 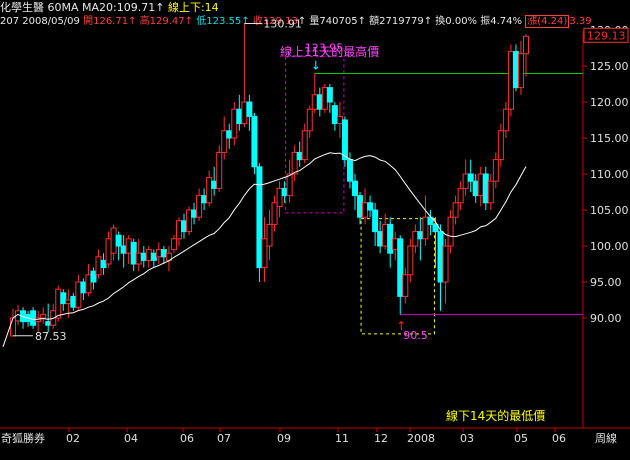 I want to click on current-price-label: 129.13, so click(x=606, y=35).